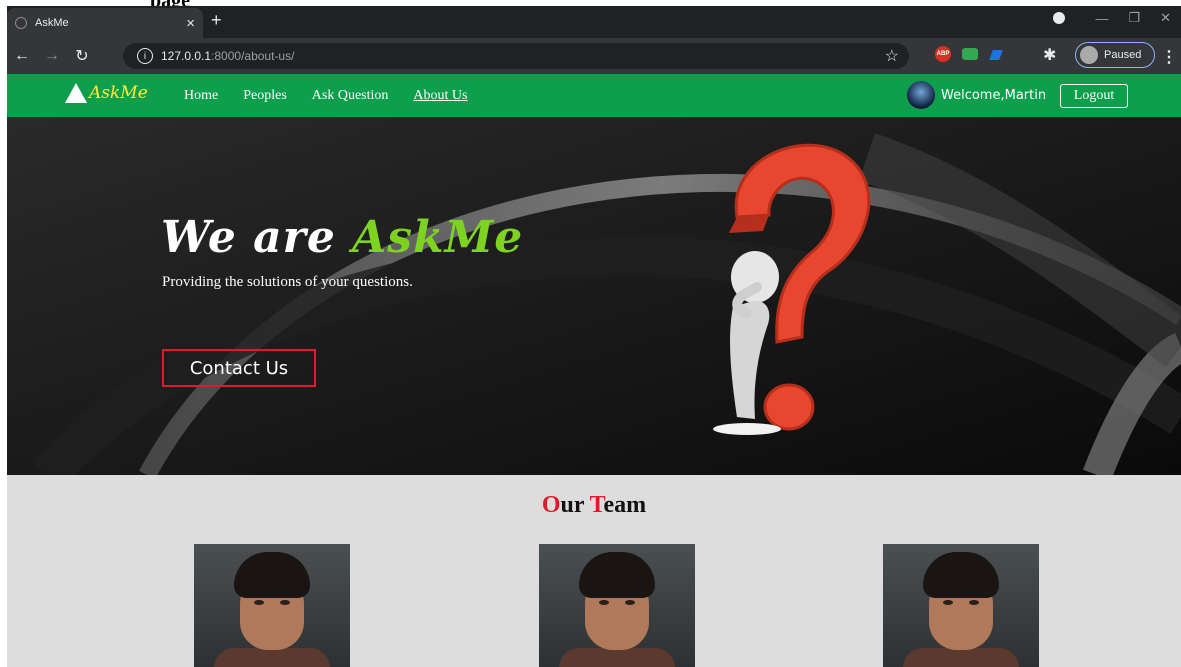  What do you see at coordinates (1049, 55) in the screenshot?
I see `puzzle-icon: ✱` at bounding box center [1049, 55].